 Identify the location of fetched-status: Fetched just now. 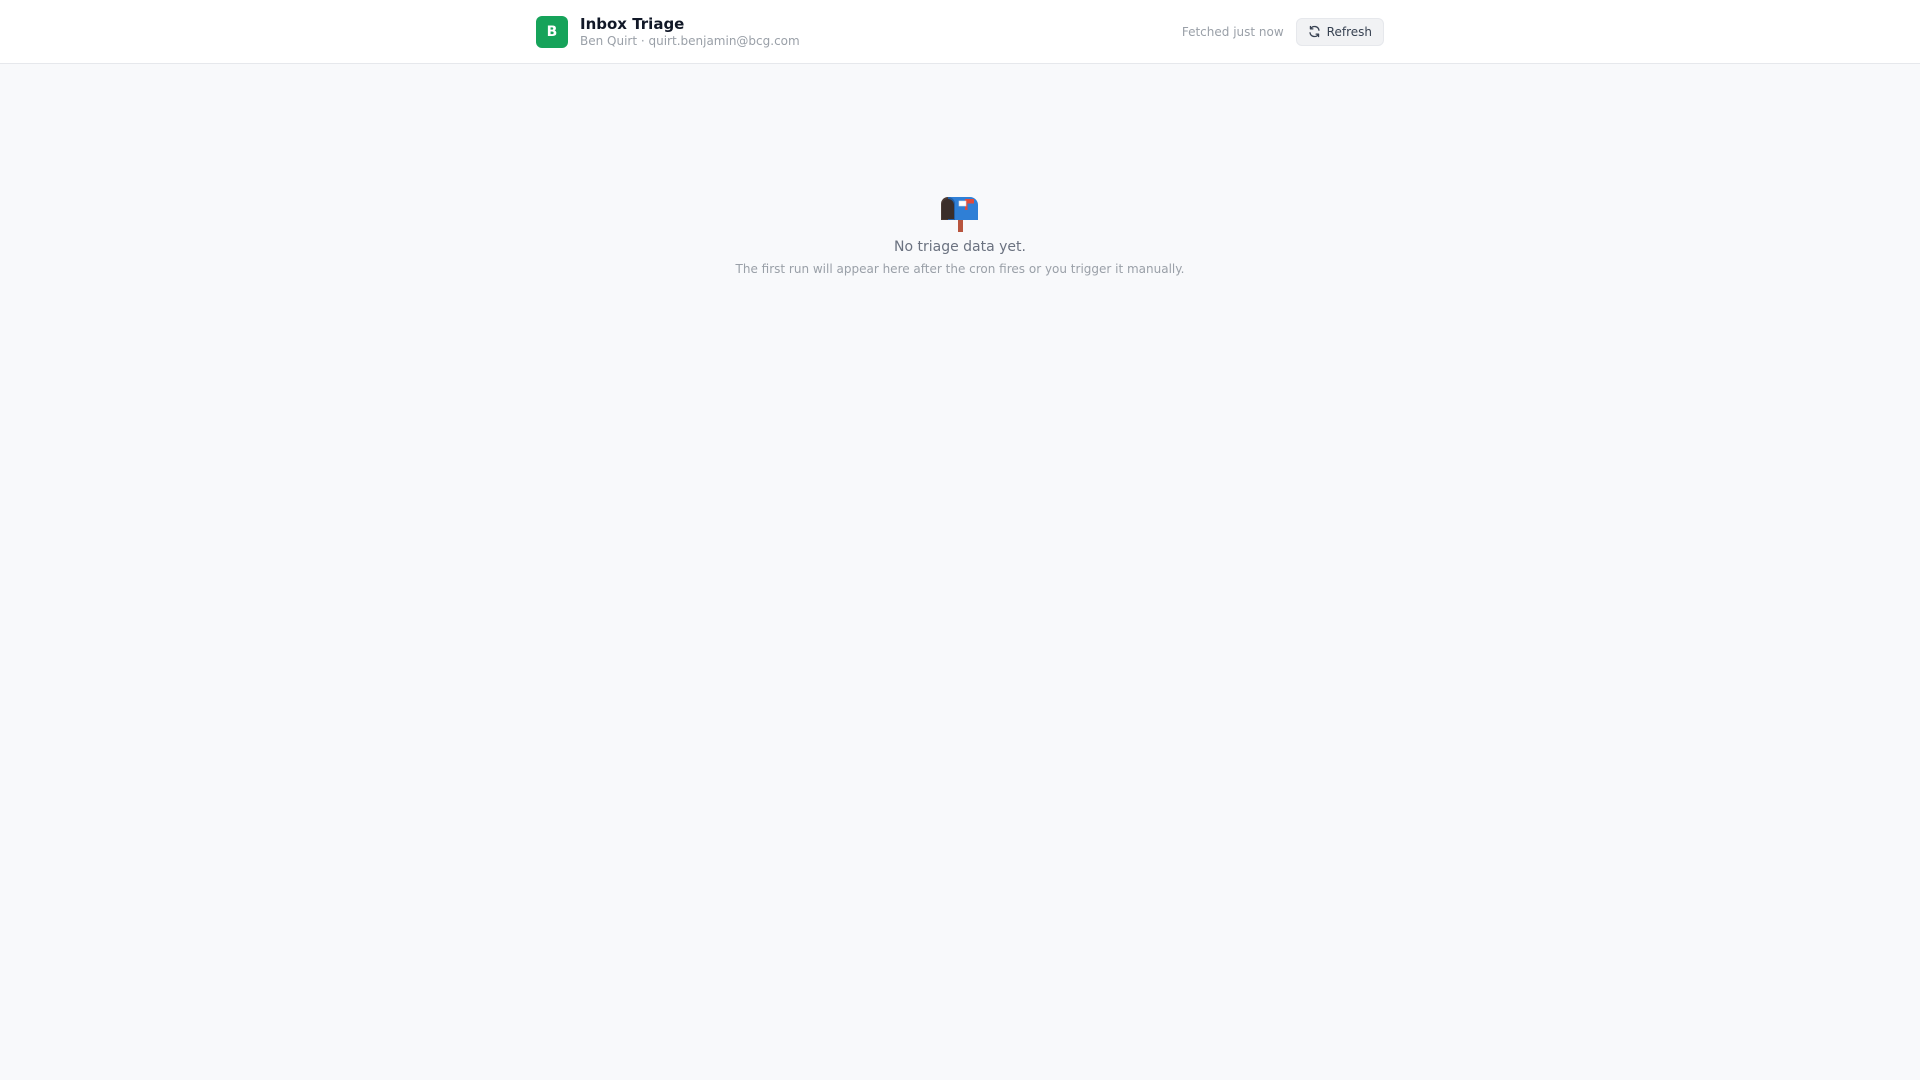
(1232, 31).